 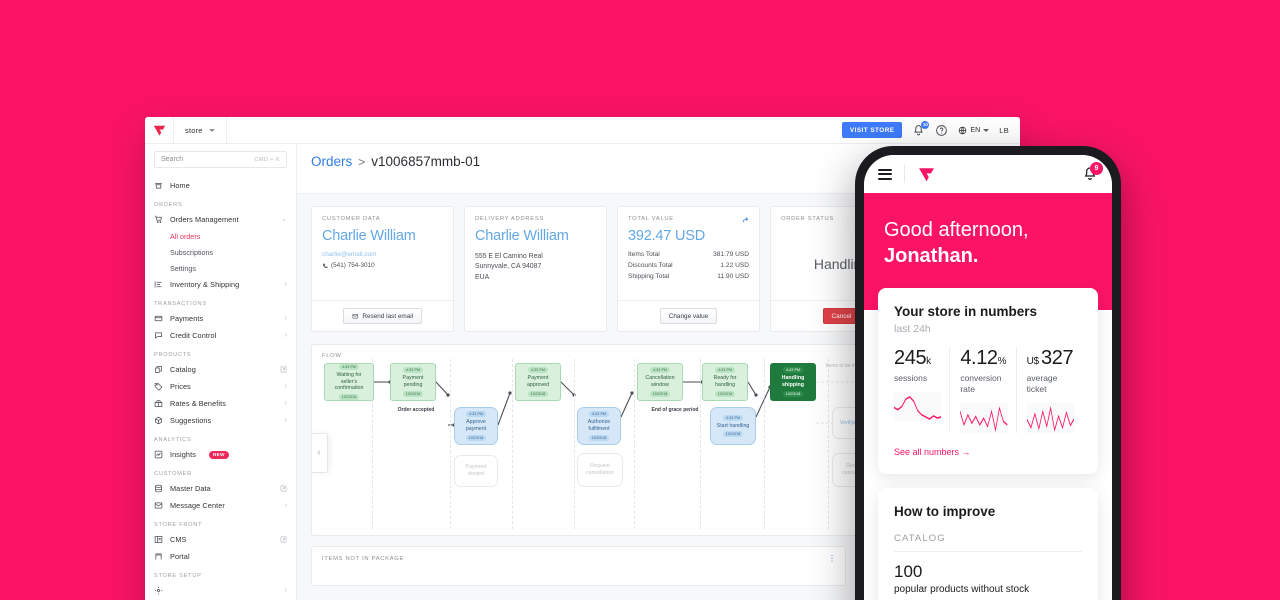 I want to click on language-selector: EN, so click(x=974, y=130).